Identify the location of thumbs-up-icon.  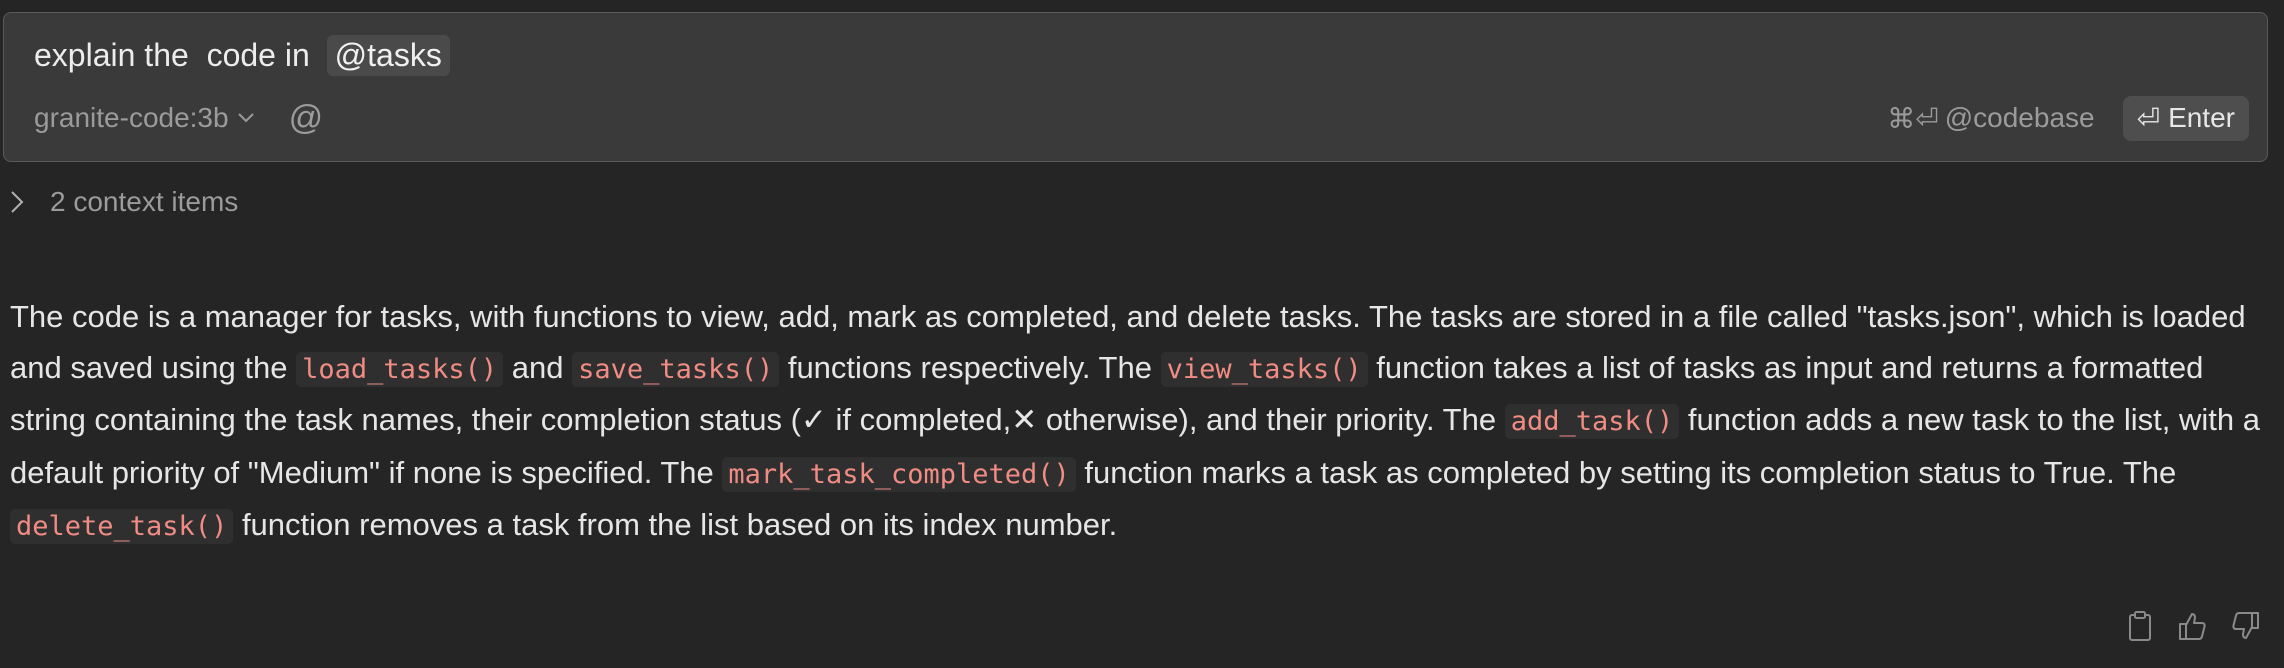
(2192, 626).